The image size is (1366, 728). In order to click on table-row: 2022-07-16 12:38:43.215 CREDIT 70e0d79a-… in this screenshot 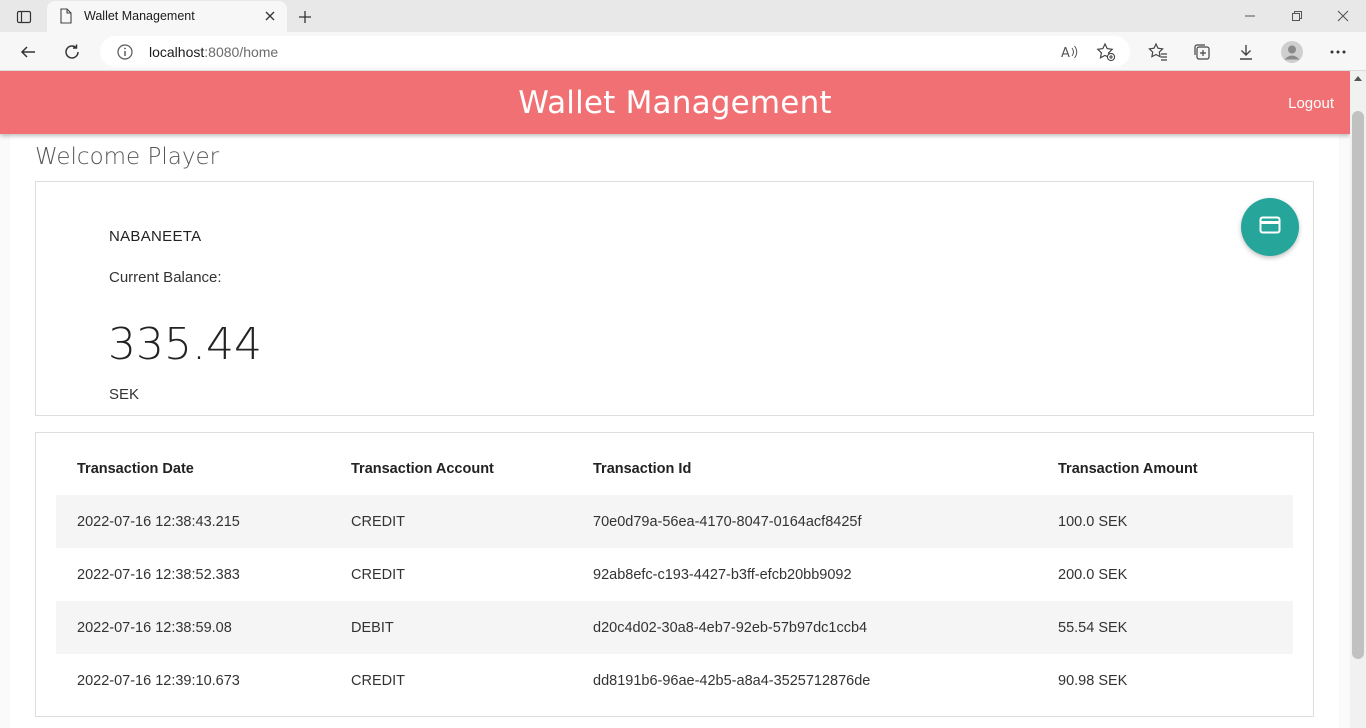, I will do `click(674, 521)`.